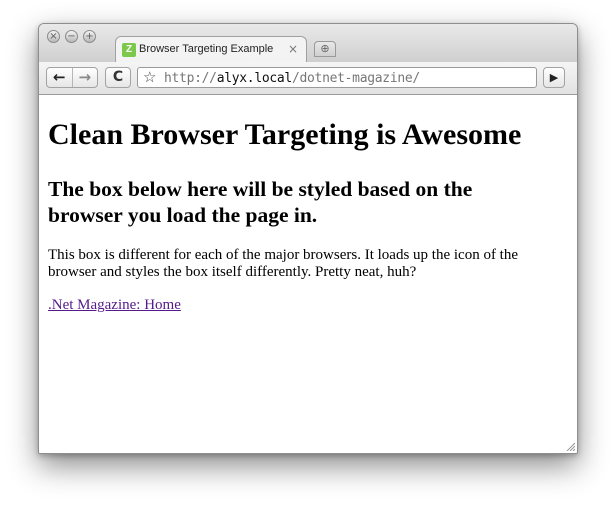  What do you see at coordinates (308, 43) in the screenshot?
I see `title-bar: × − + Z Browser Targeting Example × ⊕` at bounding box center [308, 43].